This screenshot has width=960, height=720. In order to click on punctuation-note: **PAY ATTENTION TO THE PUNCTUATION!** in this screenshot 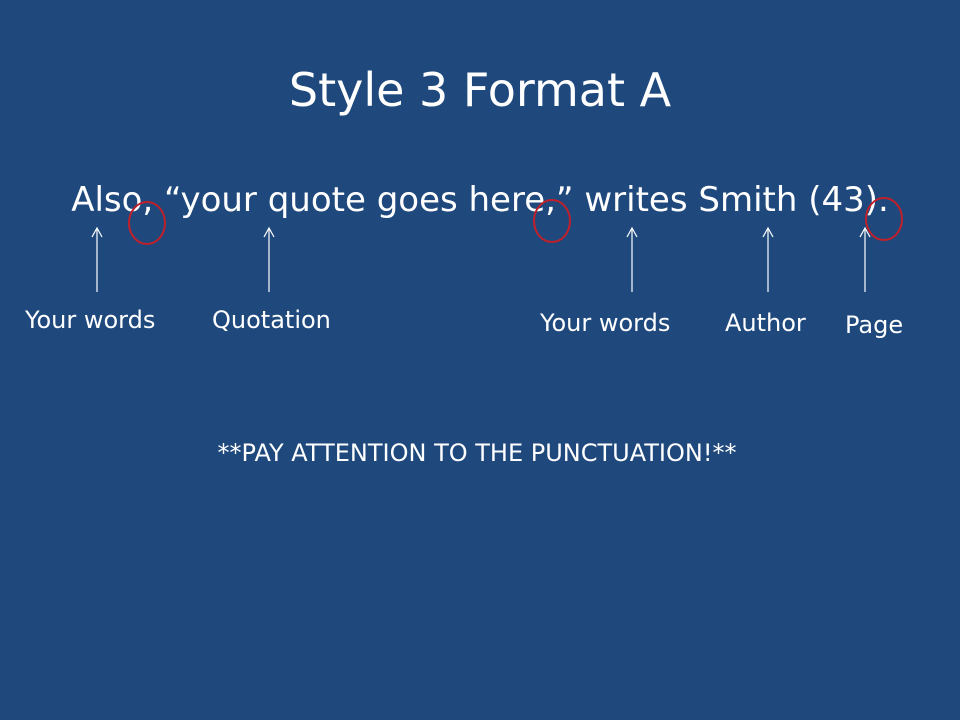, I will do `click(477, 453)`.